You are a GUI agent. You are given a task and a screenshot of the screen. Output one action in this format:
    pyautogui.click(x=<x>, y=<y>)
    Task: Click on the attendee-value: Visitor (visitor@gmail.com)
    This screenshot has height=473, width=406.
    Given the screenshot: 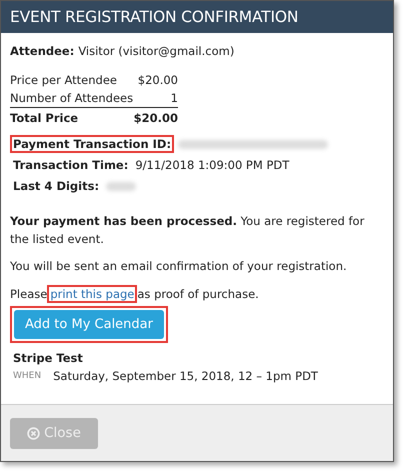 What is the action you would take?
    pyautogui.click(x=156, y=51)
    